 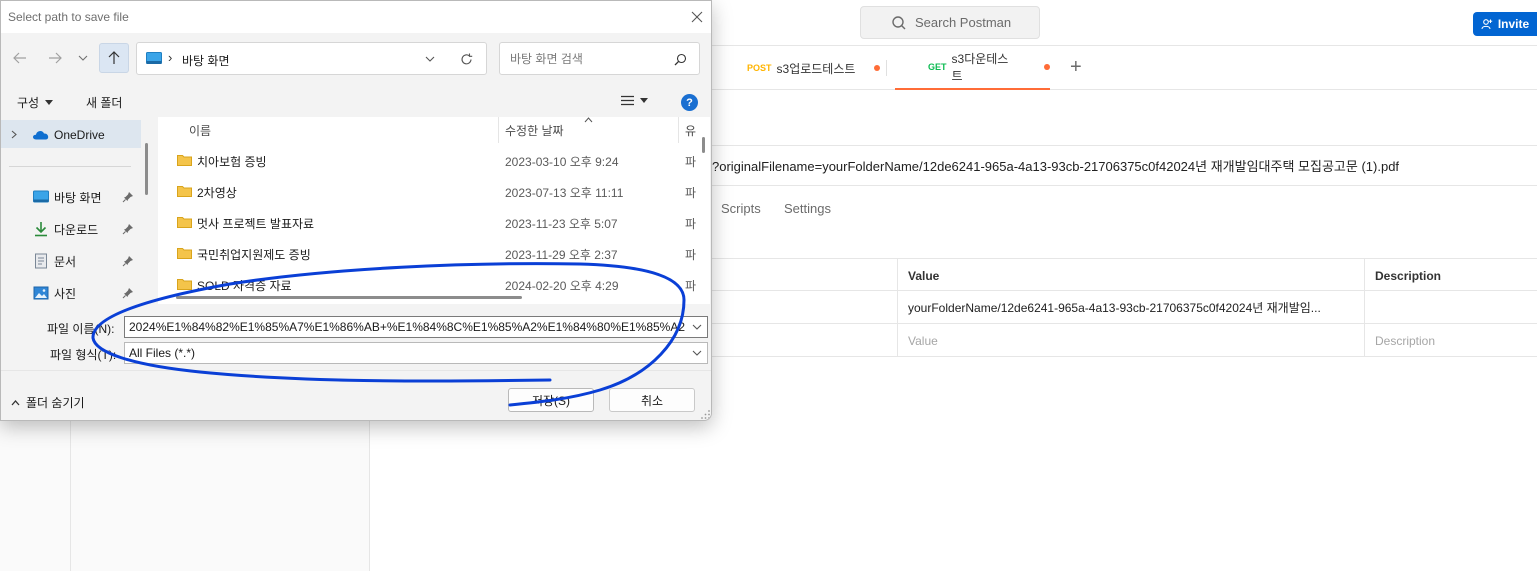 I want to click on chevron-up-icon, so click(x=15, y=402).